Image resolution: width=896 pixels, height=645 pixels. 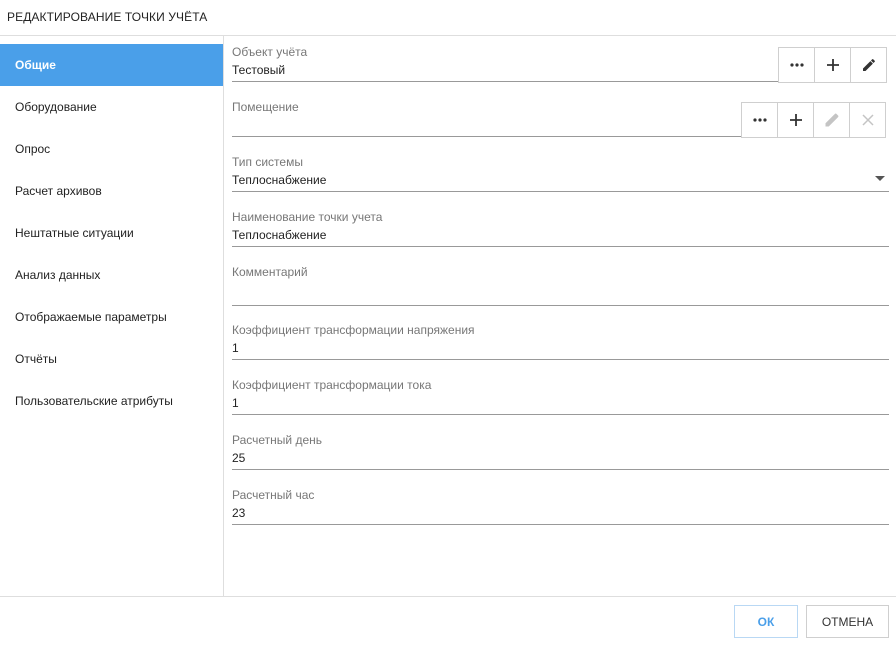 I want to click on current-coef-field: Коэффициент трансформации тока, so click(x=560, y=398).